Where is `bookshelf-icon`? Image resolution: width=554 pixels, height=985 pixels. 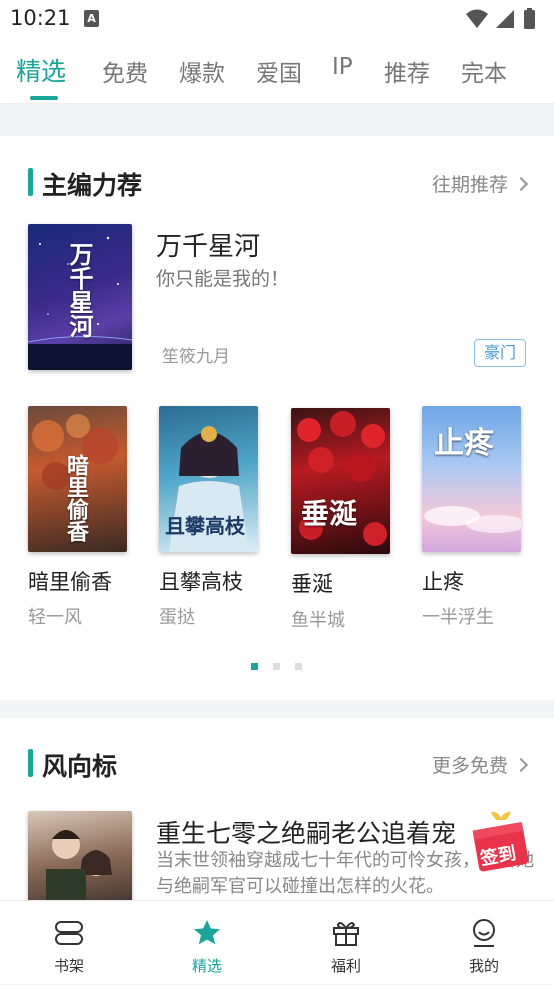 bookshelf-icon is located at coordinates (69, 933).